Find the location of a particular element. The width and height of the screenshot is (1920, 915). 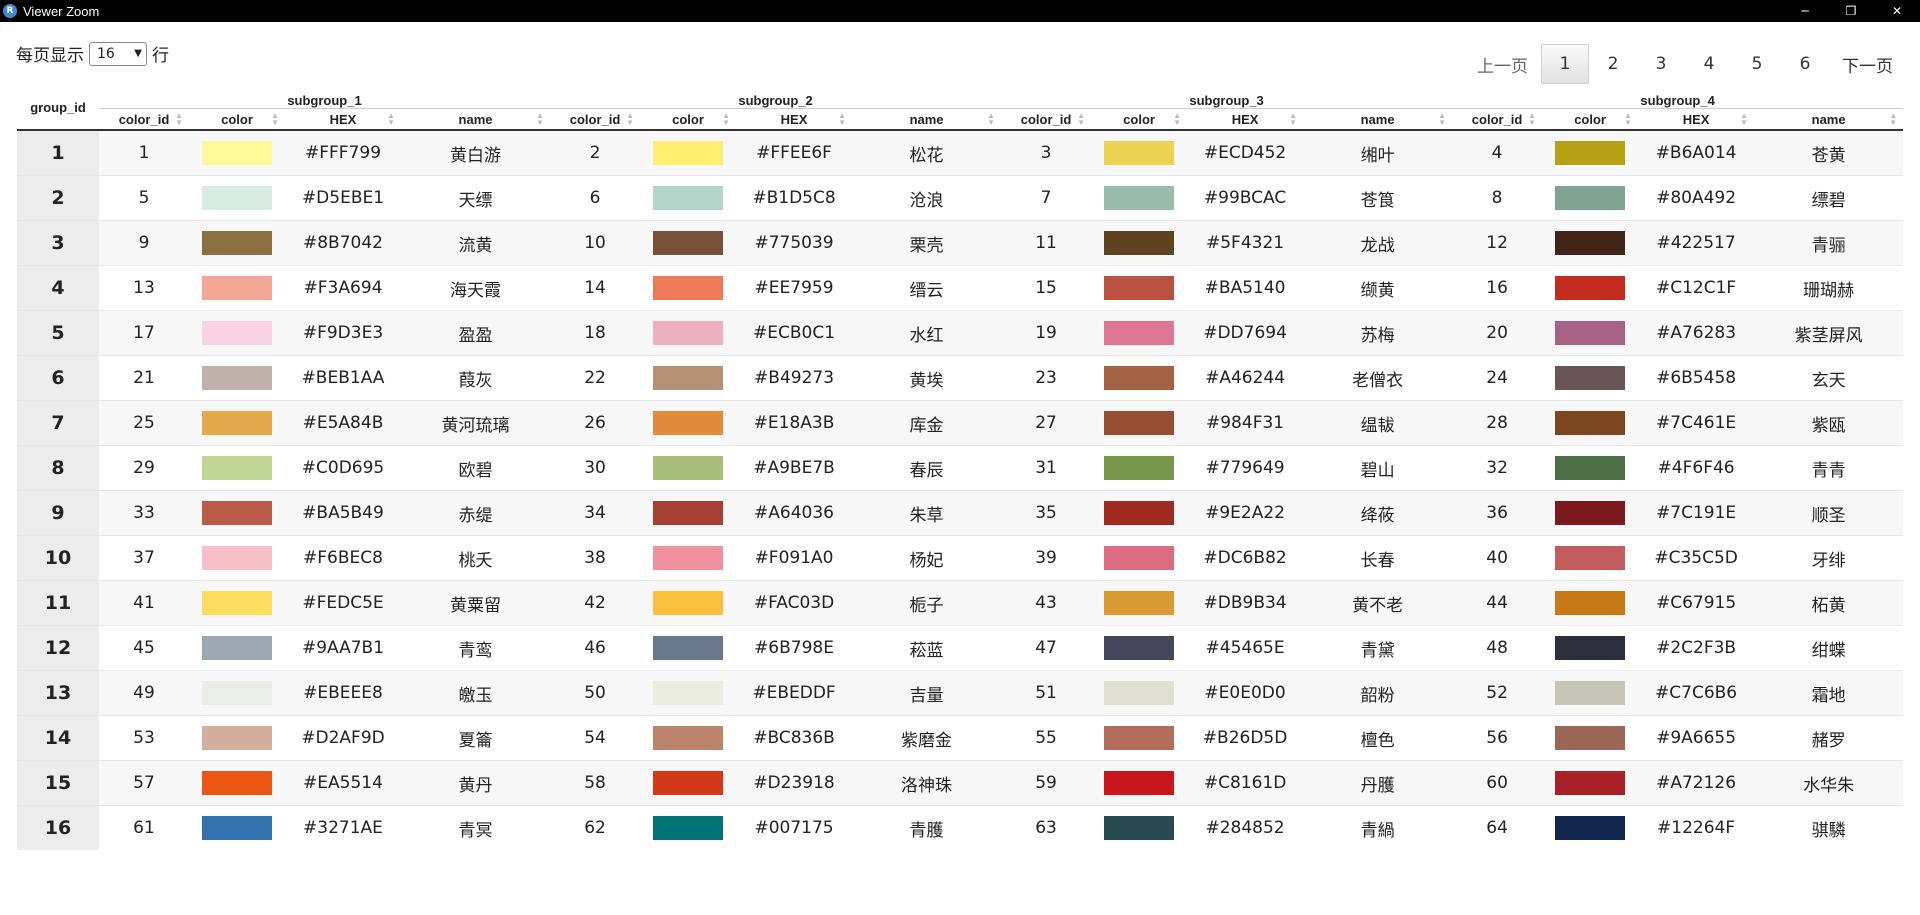

prev-page-button: 上一页 is located at coordinates (1502, 64).